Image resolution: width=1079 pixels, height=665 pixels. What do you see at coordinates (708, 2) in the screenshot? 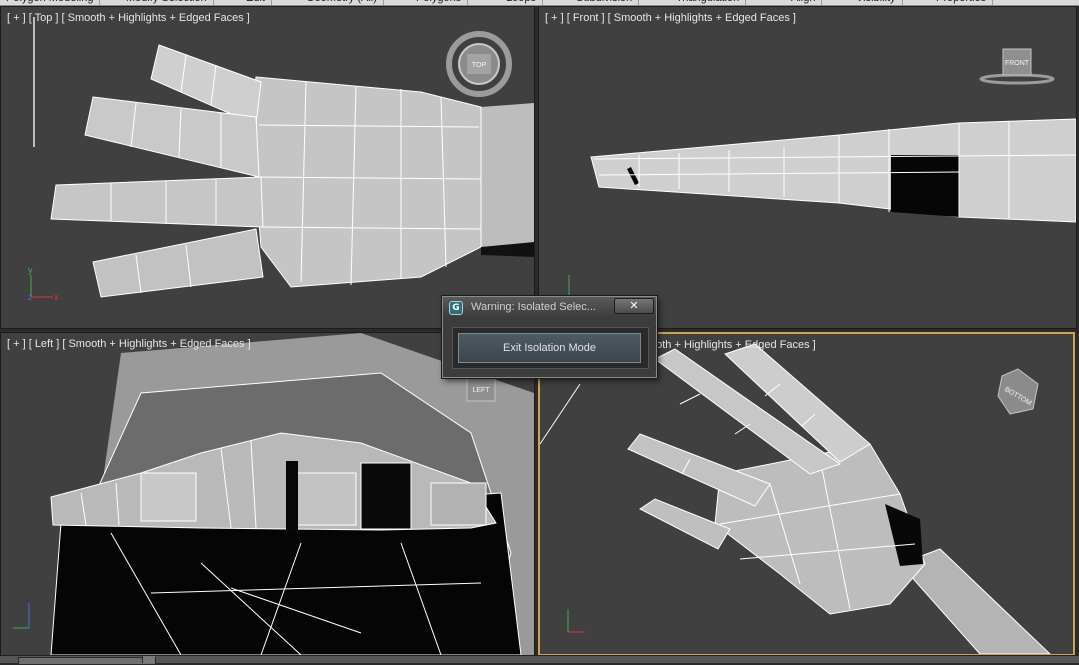
I see `ribbon-tab: Triangulation` at bounding box center [708, 2].